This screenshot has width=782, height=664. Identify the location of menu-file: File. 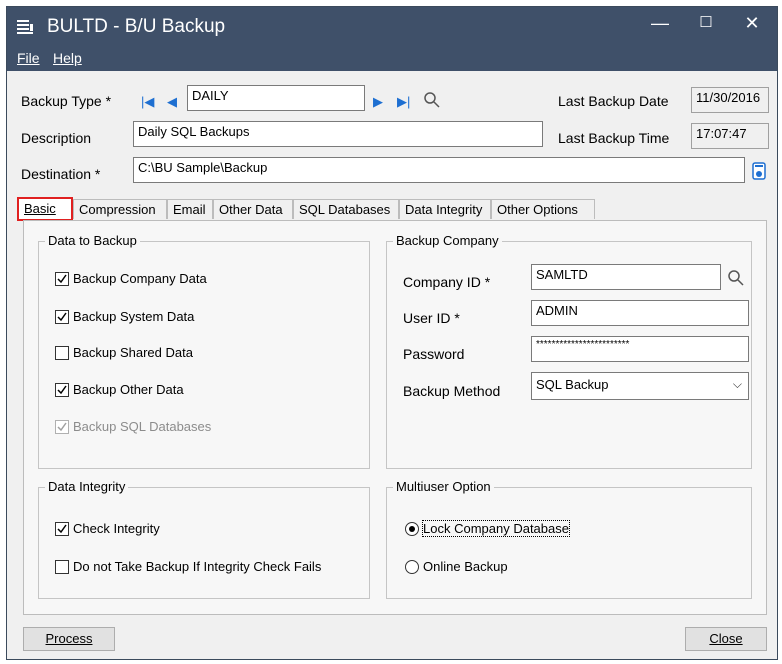
(28, 58).